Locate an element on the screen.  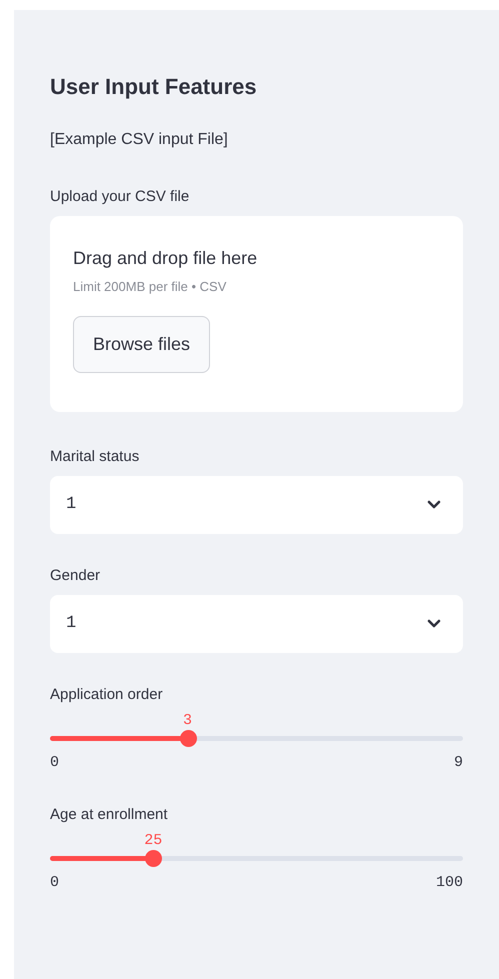
slider-value: 25 is located at coordinates (153, 841).